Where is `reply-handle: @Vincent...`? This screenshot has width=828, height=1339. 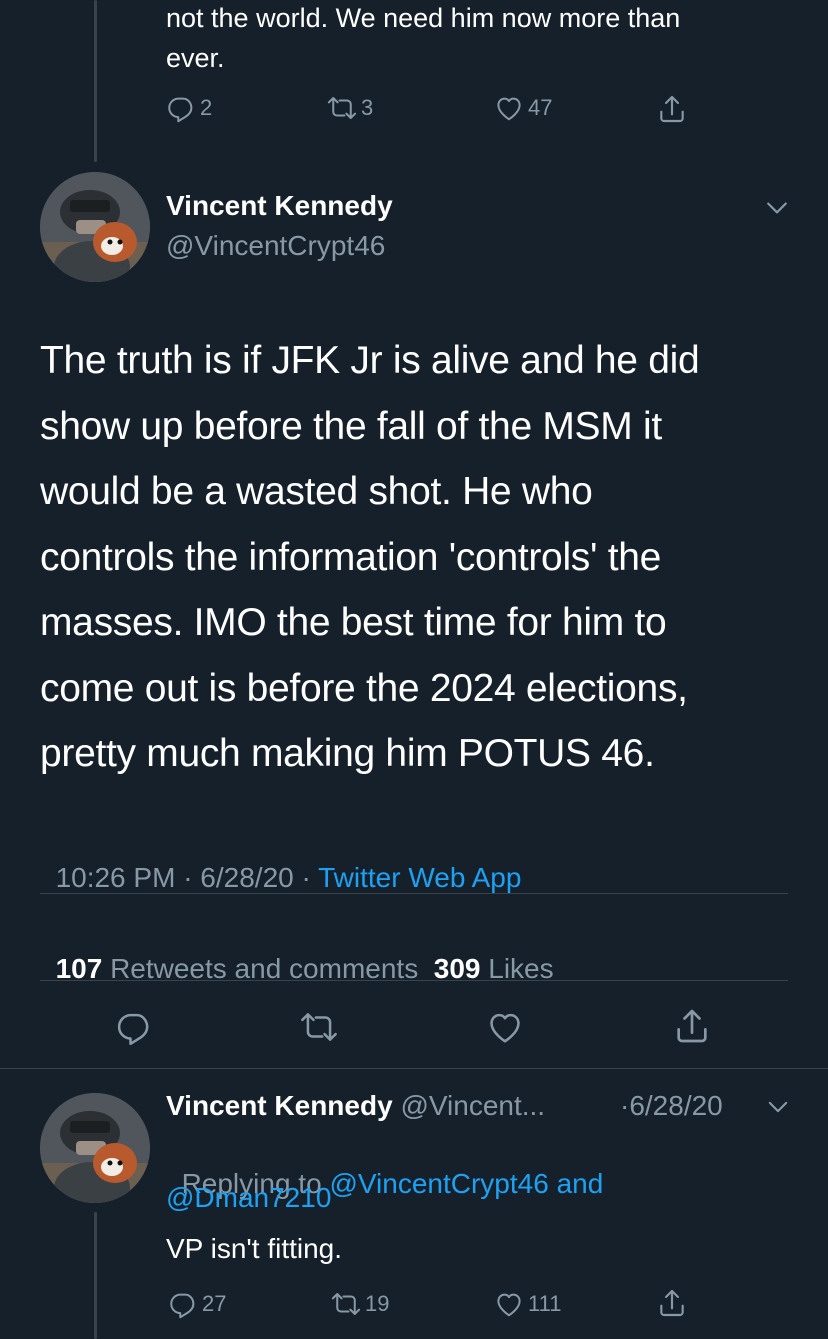 reply-handle: @Vincent... is located at coordinates (472, 1105).